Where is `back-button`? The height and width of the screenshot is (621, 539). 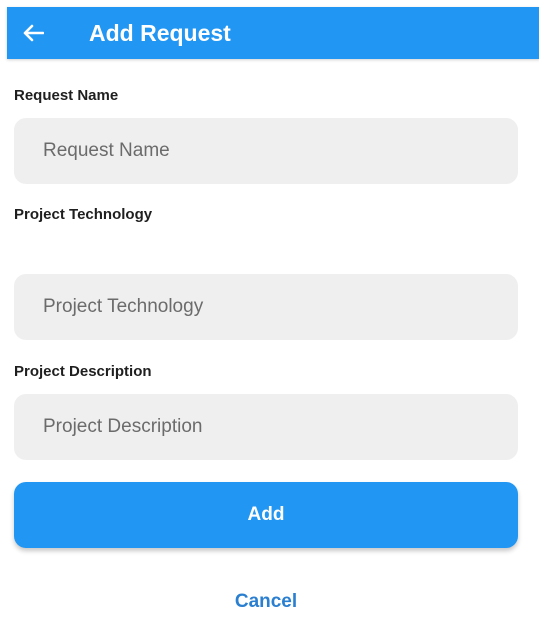
back-button is located at coordinates (33, 33).